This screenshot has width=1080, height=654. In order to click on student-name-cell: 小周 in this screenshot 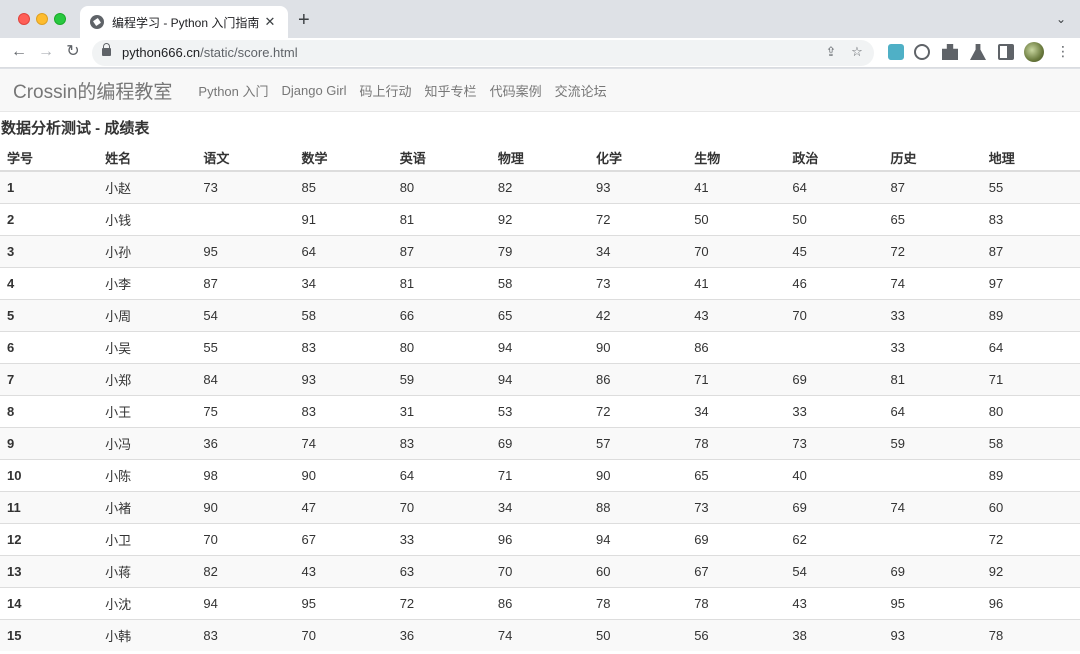, I will do `click(147, 314)`.